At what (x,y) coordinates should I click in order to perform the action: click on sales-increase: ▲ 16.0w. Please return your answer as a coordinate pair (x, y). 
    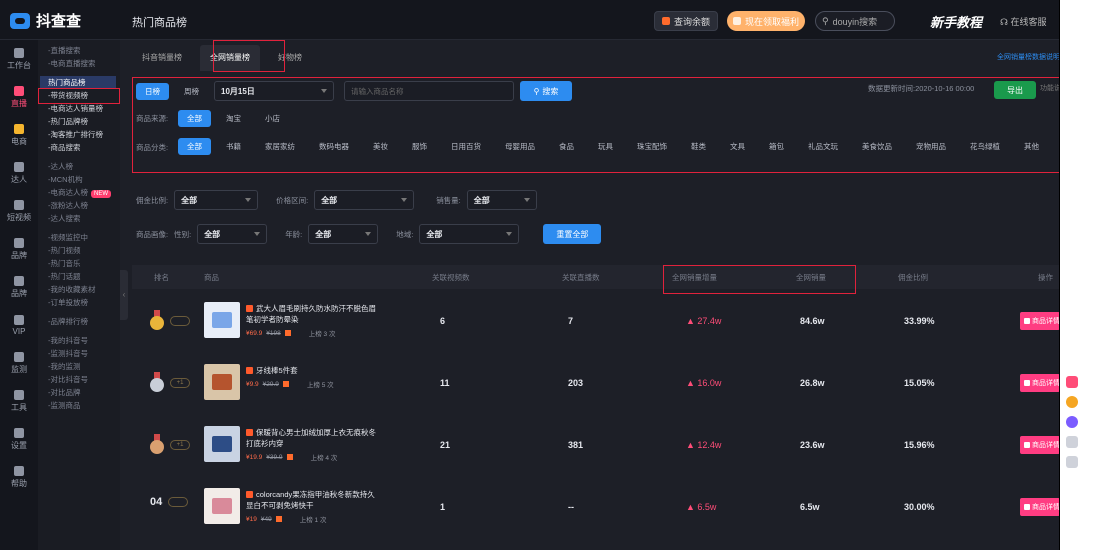
    Looking at the image, I should click on (704, 383).